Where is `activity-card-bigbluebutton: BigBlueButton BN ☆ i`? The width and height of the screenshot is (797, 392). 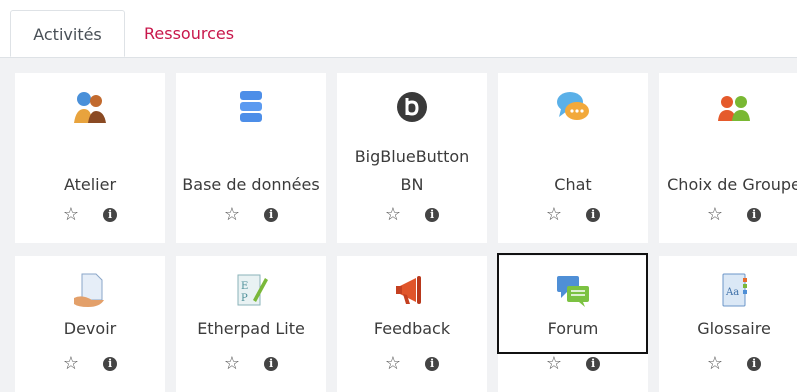
activity-card-bigbluebutton: BigBlueButton BN ☆ i is located at coordinates (412, 158).